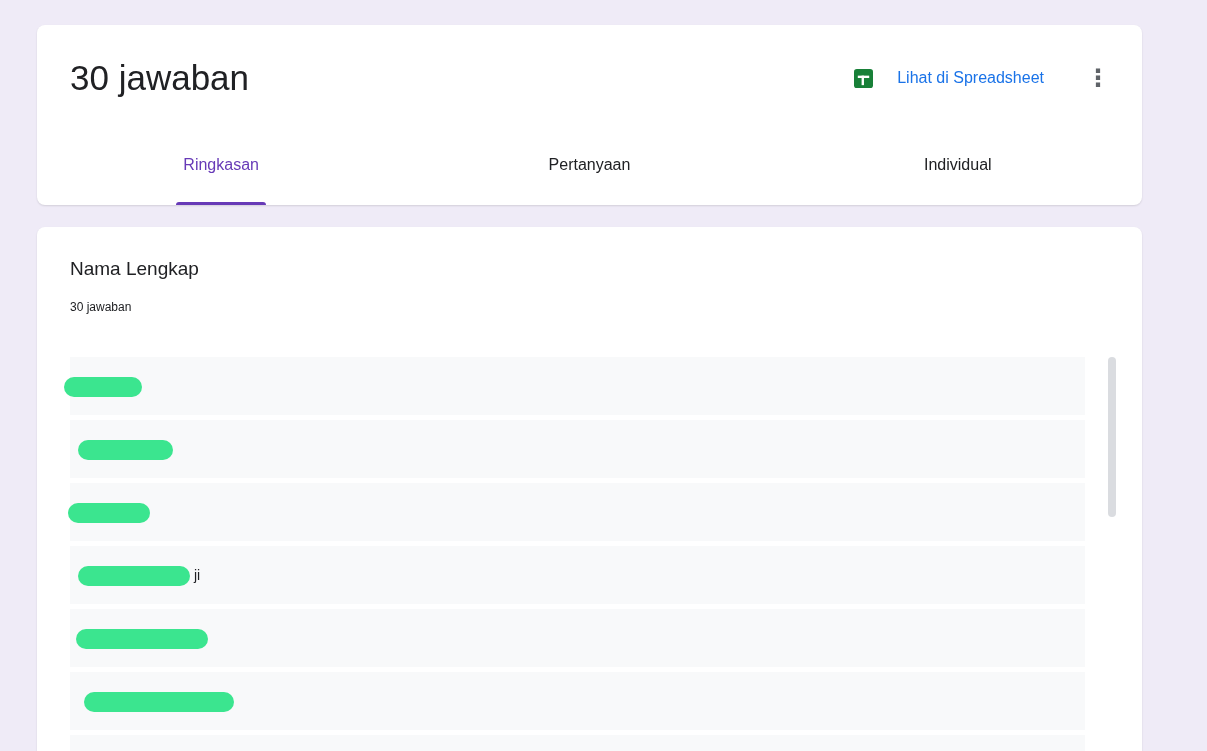 The image size is (1207, 751). What do you see at coordinates (221, 168) in the screenshot?
I see `tab: Ringkasan` at bounding box center [221, 168].